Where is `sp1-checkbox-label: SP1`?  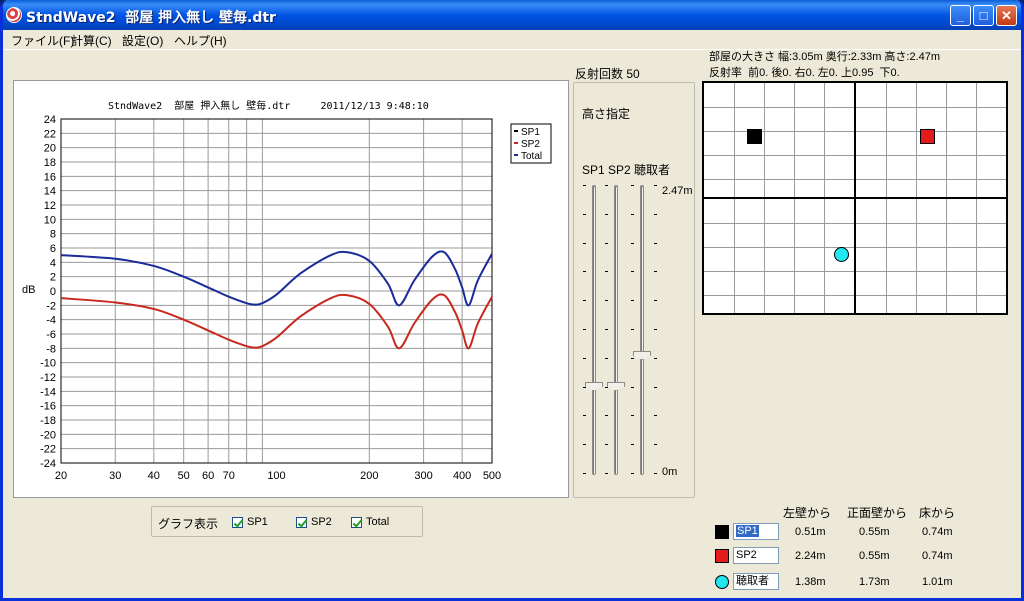 sp1-checkbox-label: SP1 is located at coordinates (257, 522).